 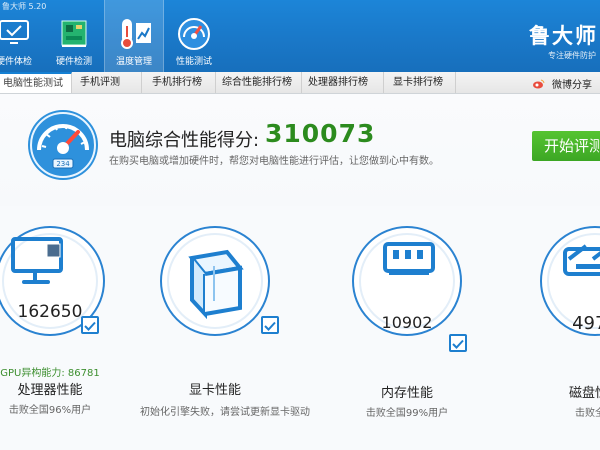 I want to click on weibo-share-label: 微博分享, so click(x=572, y=85).